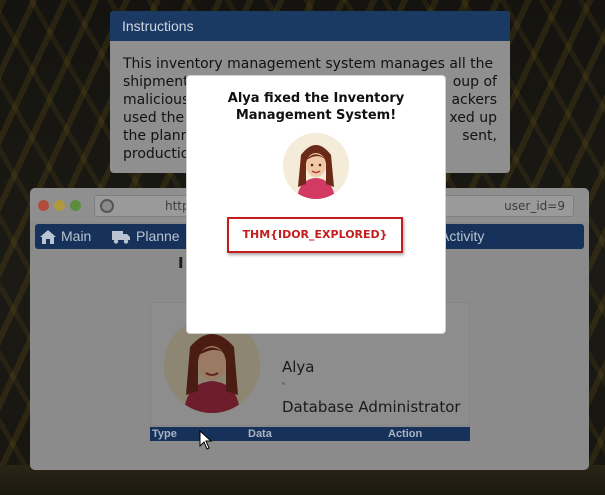  What do you see at coordinates (156, 100) in the screenshot?
I see `instructions-line: malicious` at bounding box center [156, 100].